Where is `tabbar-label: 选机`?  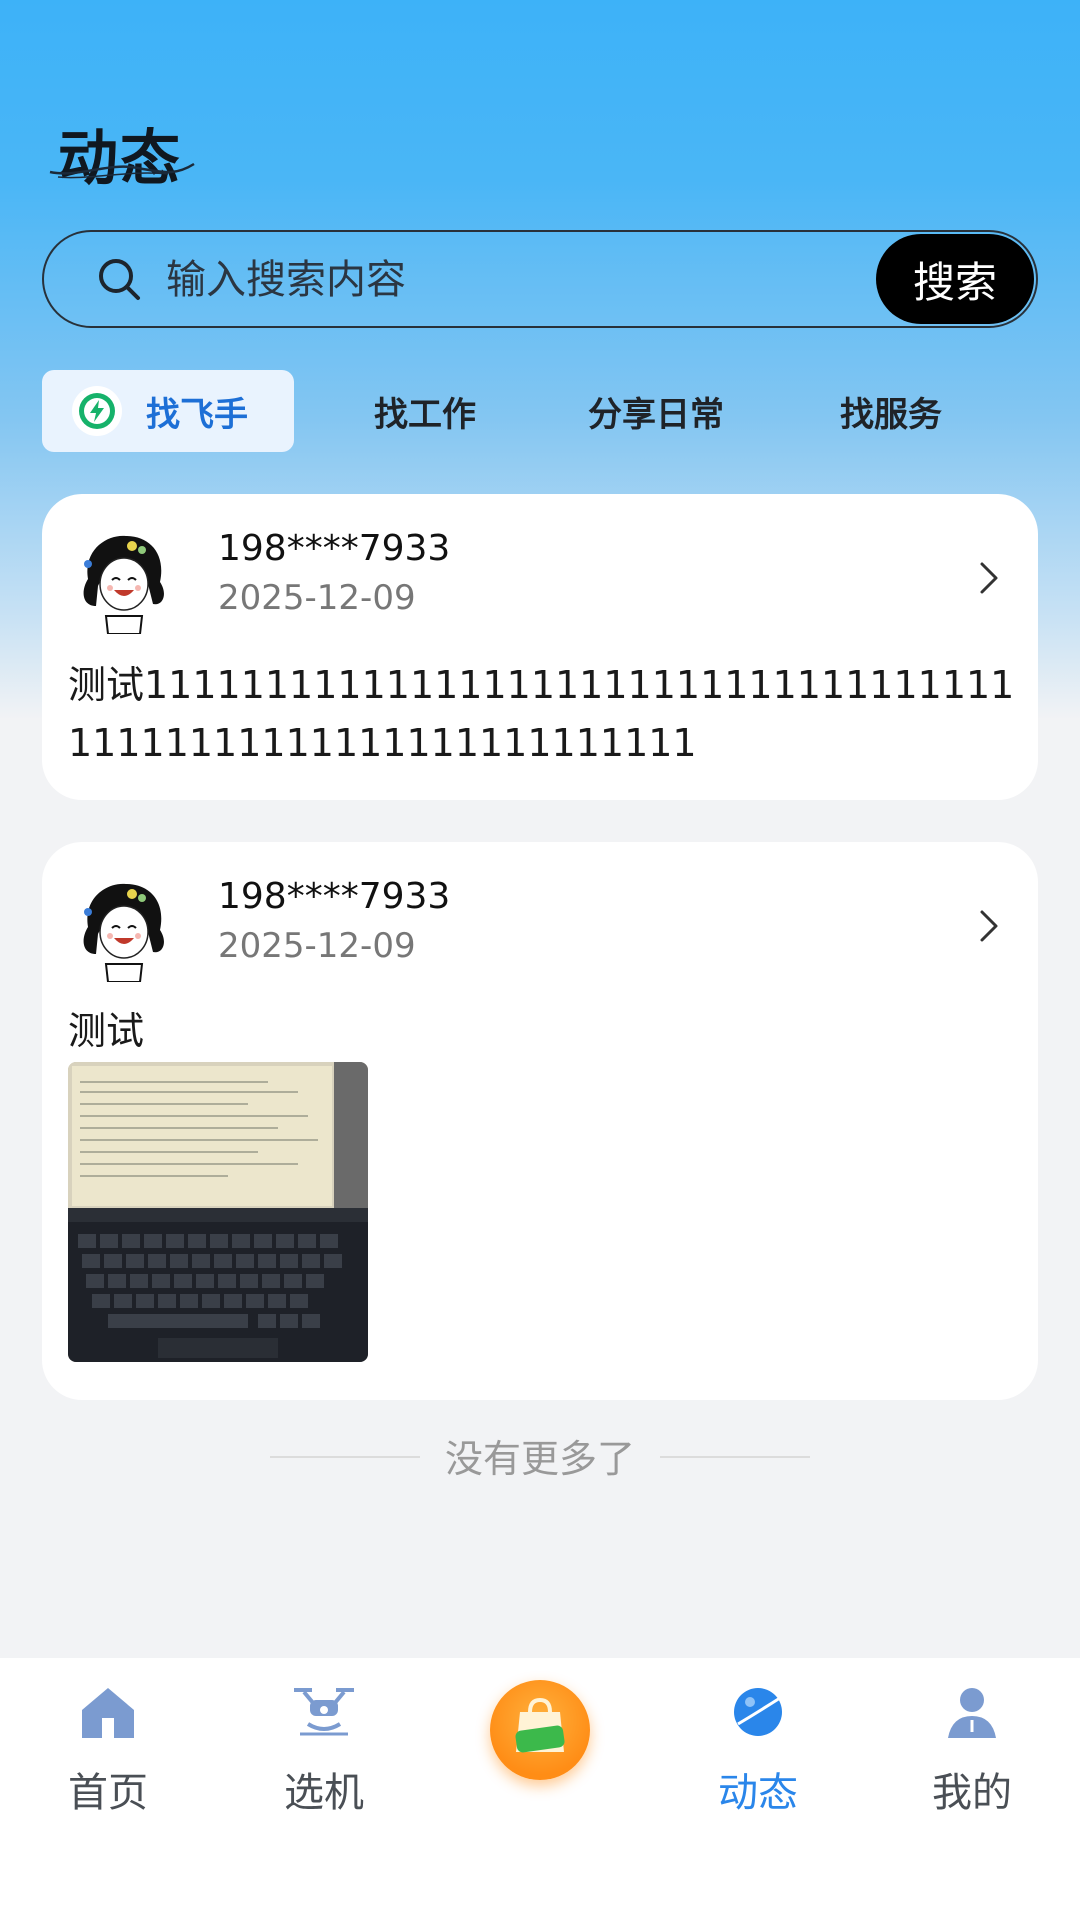 tabbar-label: 选机 is located at coordinates (324, 1793).